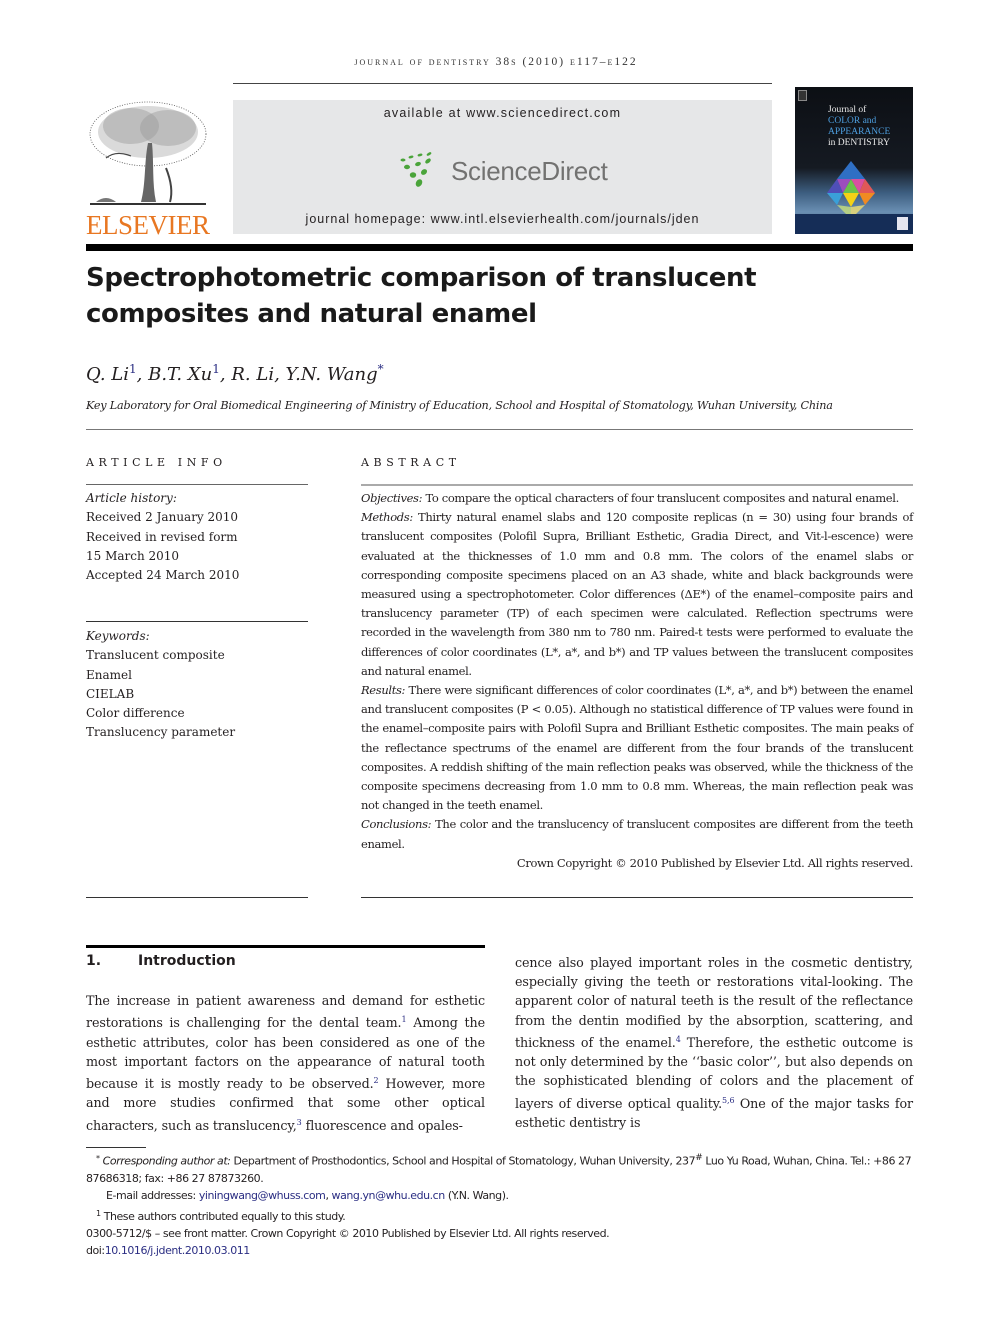 The width and height of the screenshot is (992, 1323). Describe the element at coordinates (396, 824) in the screenshot. I see `abstract-conclusions-label: Conclusions:` at that location.